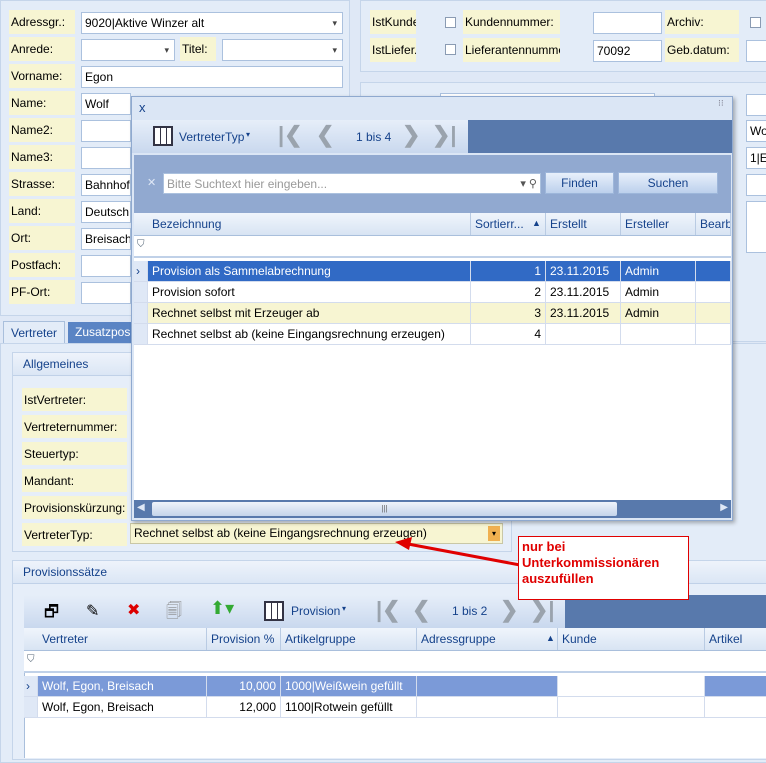 The image size is (766, 763). Describe the element at coordinates (627, 51) in the screenshot. I see `lieferantennummer-input: 70092` at that location.